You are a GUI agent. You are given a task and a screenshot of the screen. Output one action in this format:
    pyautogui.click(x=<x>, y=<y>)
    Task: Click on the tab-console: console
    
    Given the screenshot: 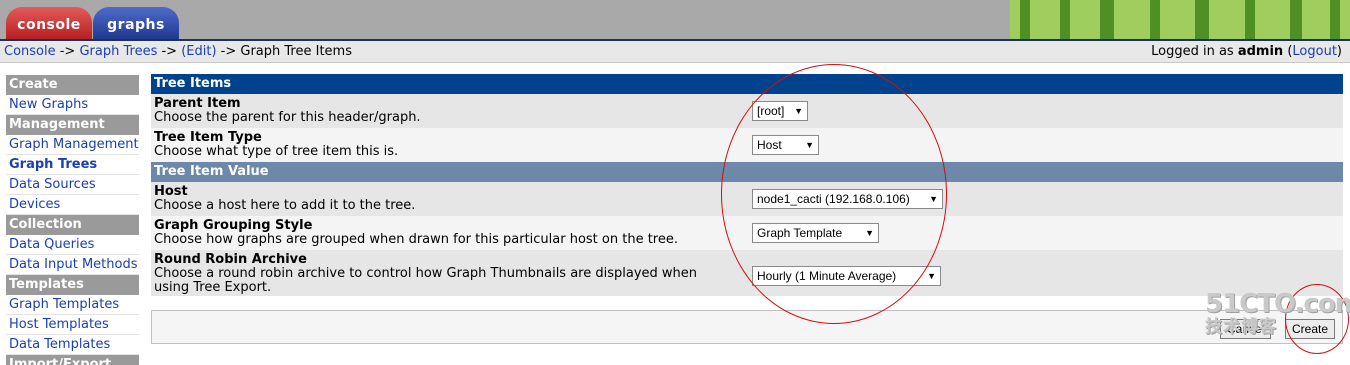 What is the action you would take?
    pyautogui.click(x=49, y=23)
    